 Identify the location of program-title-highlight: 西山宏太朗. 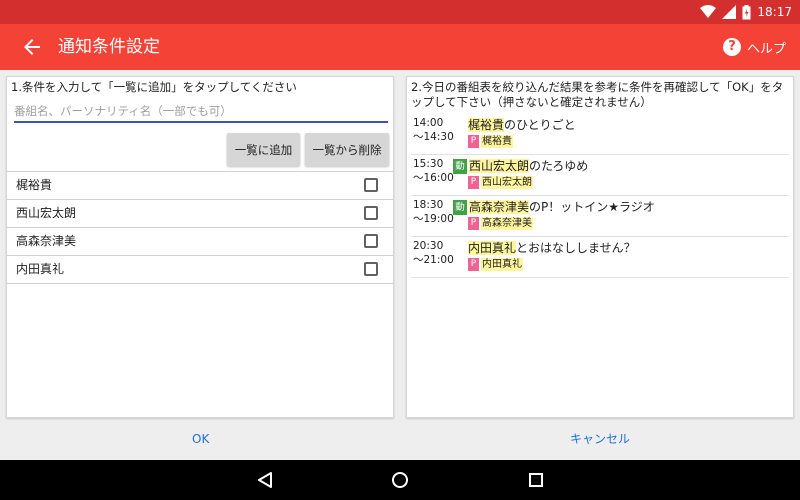
(499, 166).